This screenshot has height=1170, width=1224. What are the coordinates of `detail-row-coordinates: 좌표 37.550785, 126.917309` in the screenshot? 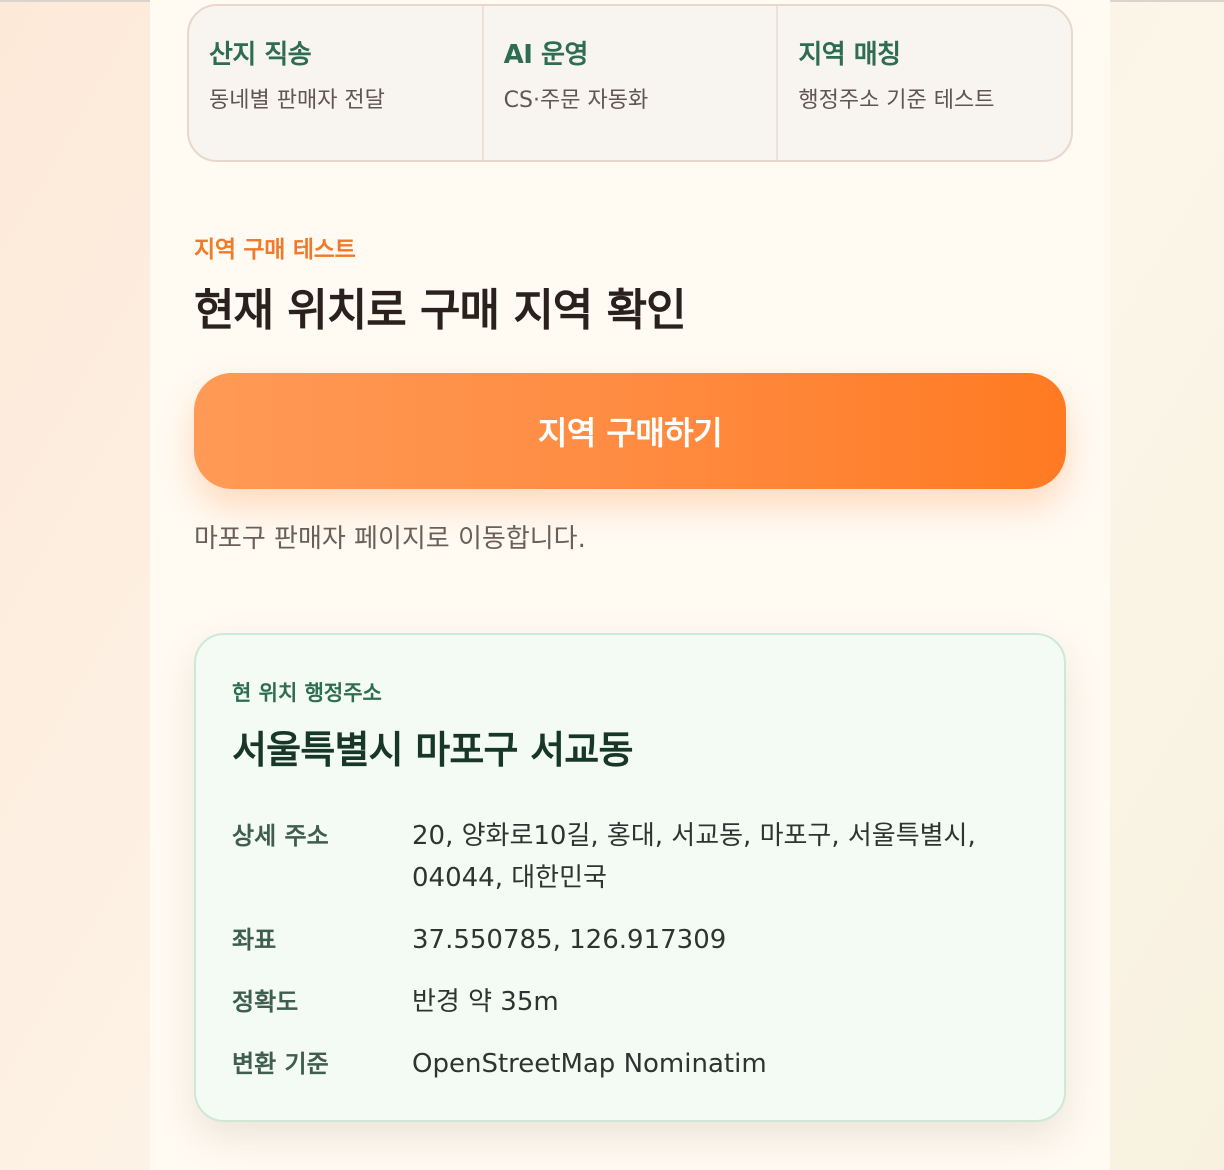 It's located at (632, 940).